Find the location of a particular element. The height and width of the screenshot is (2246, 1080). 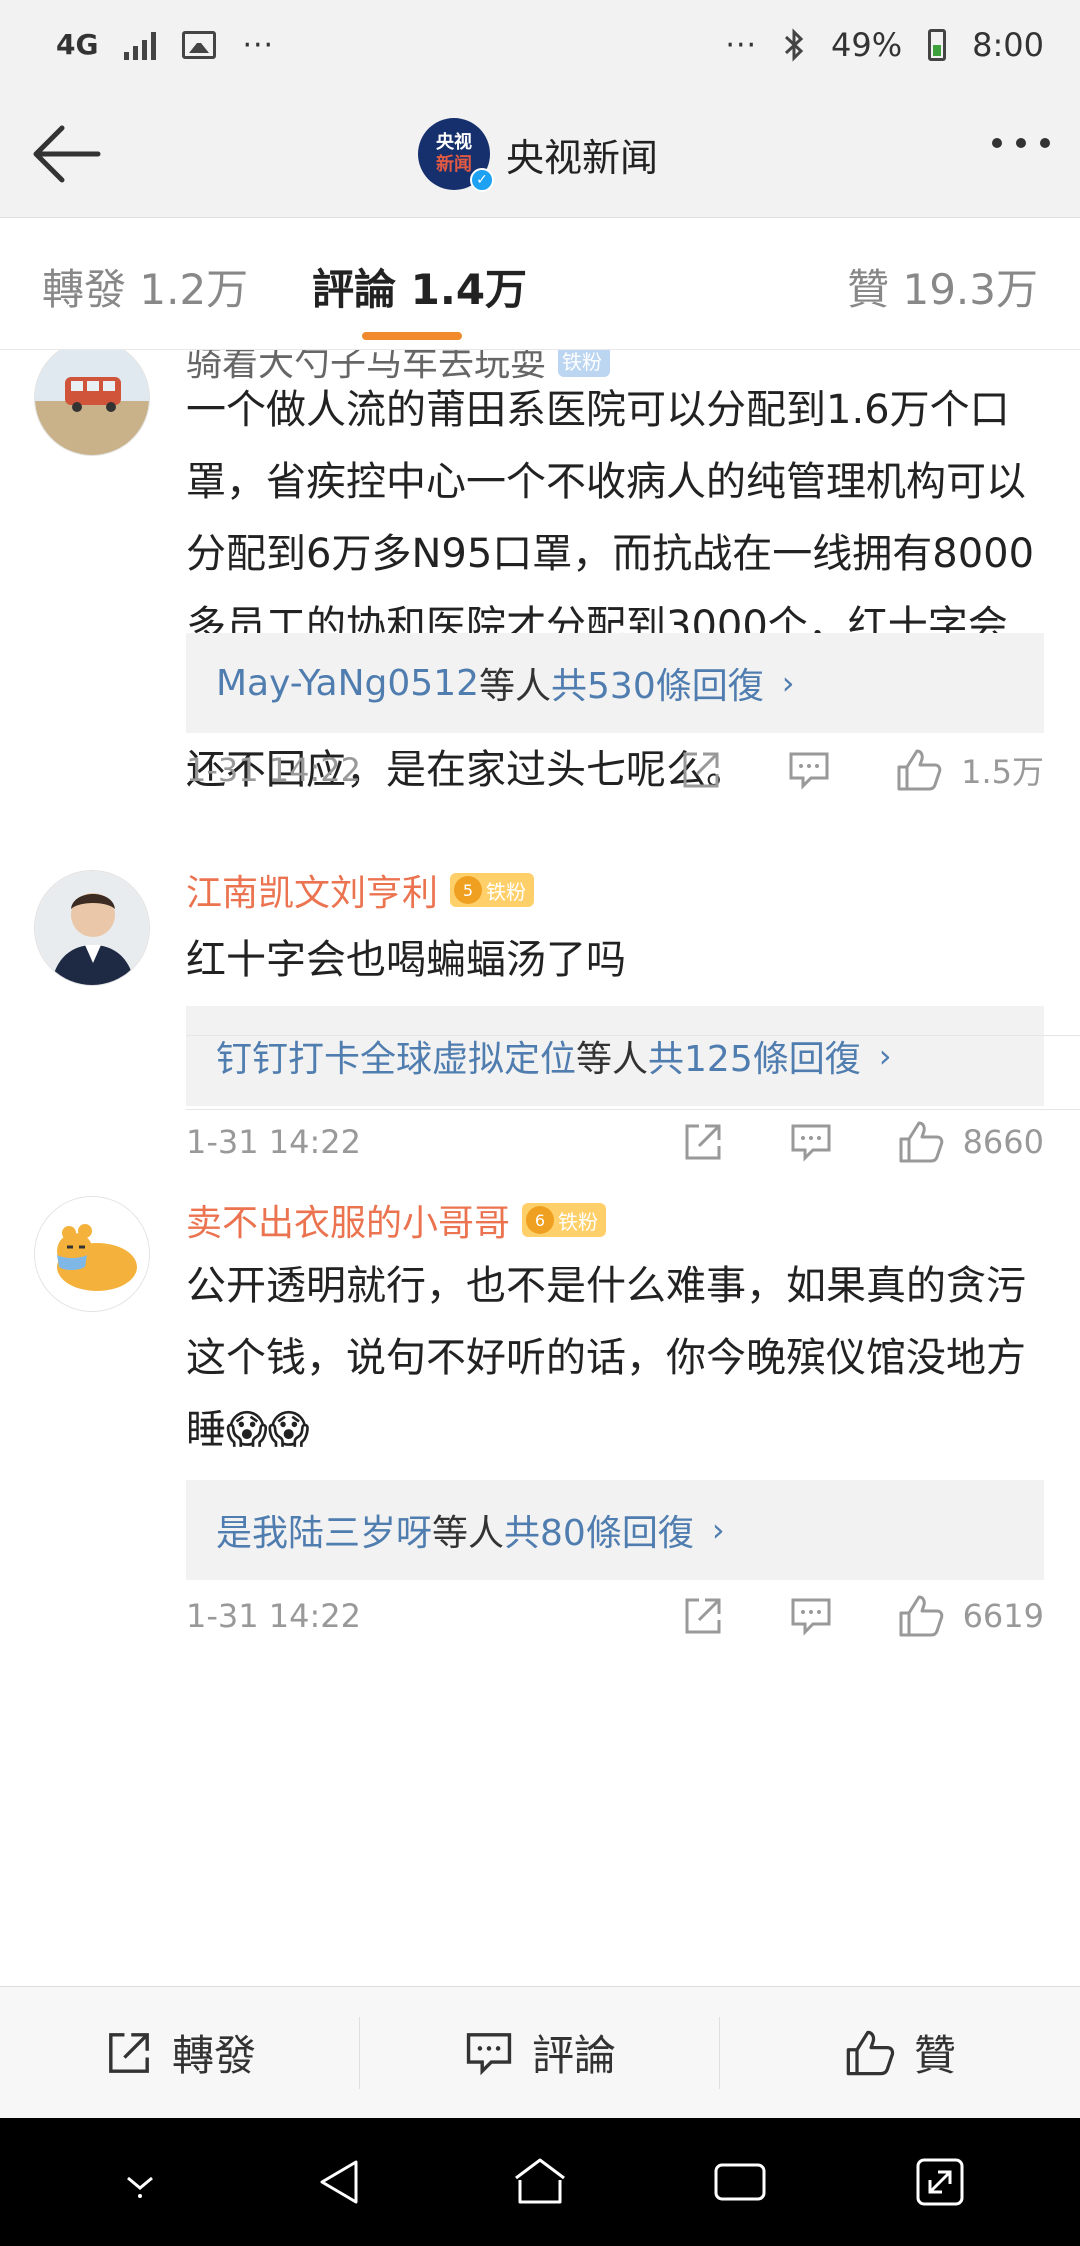

nav-home-icon is located at coordinates (540, 2182).